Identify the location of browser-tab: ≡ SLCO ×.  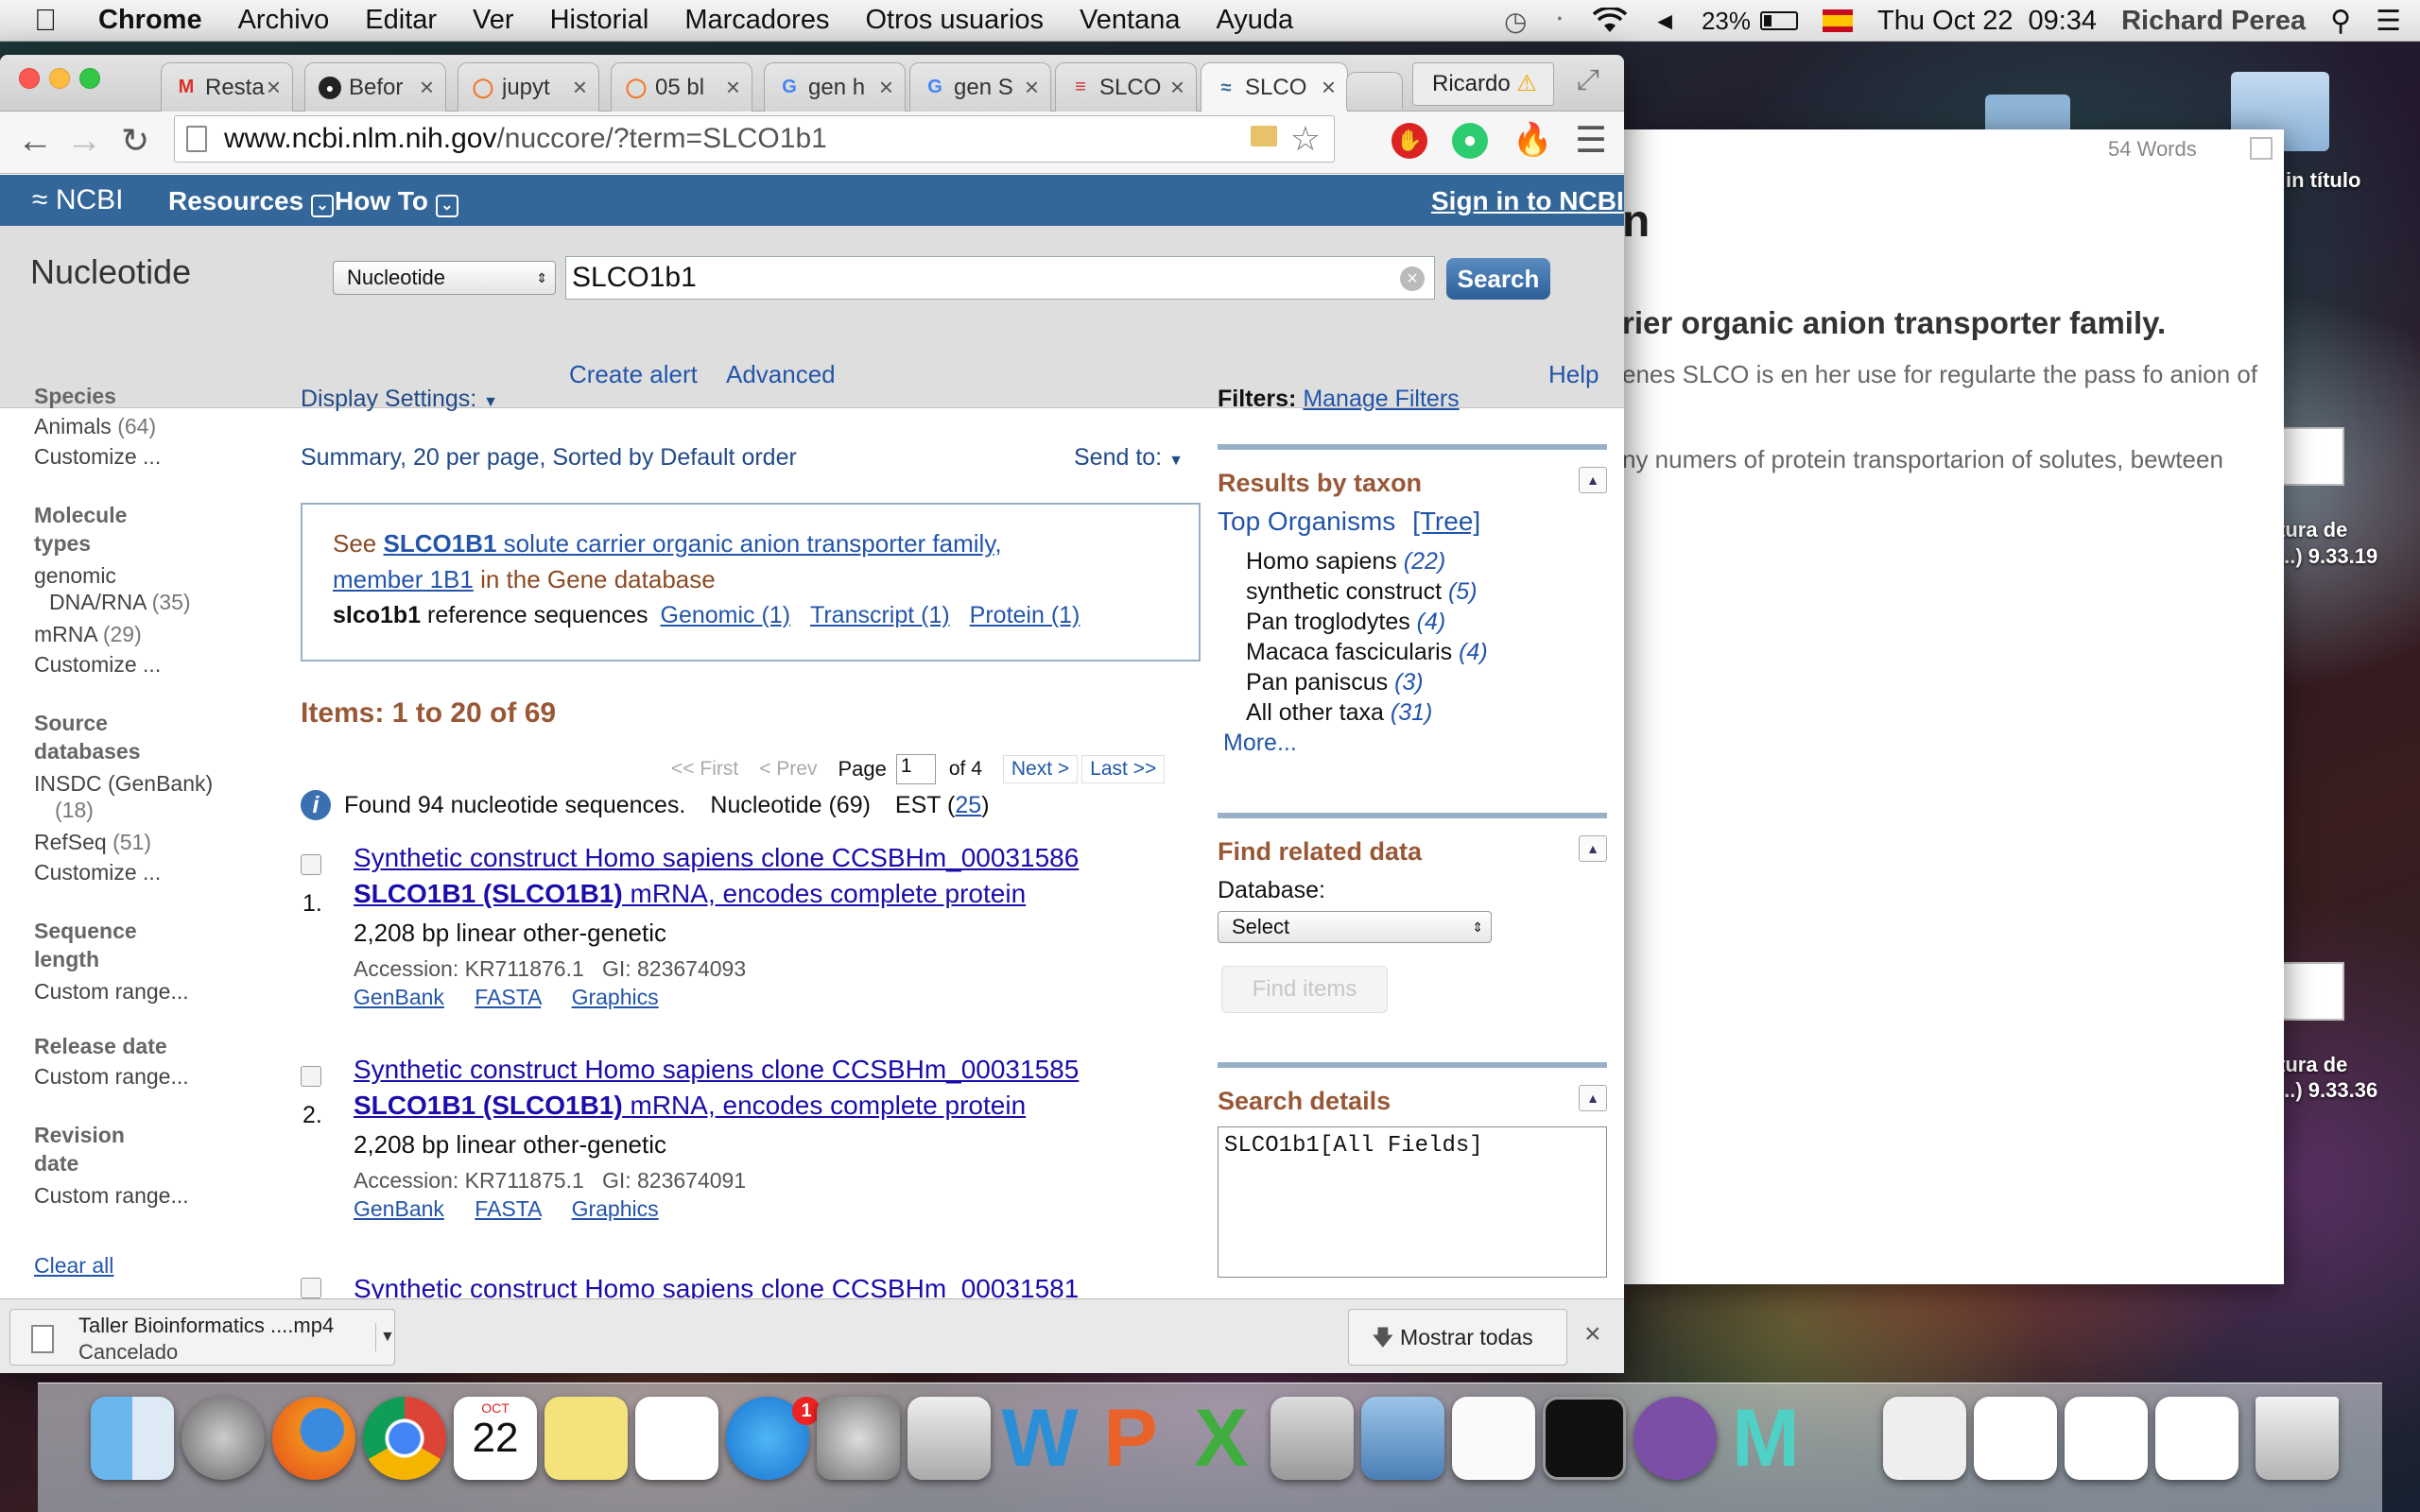
(1126, 87).